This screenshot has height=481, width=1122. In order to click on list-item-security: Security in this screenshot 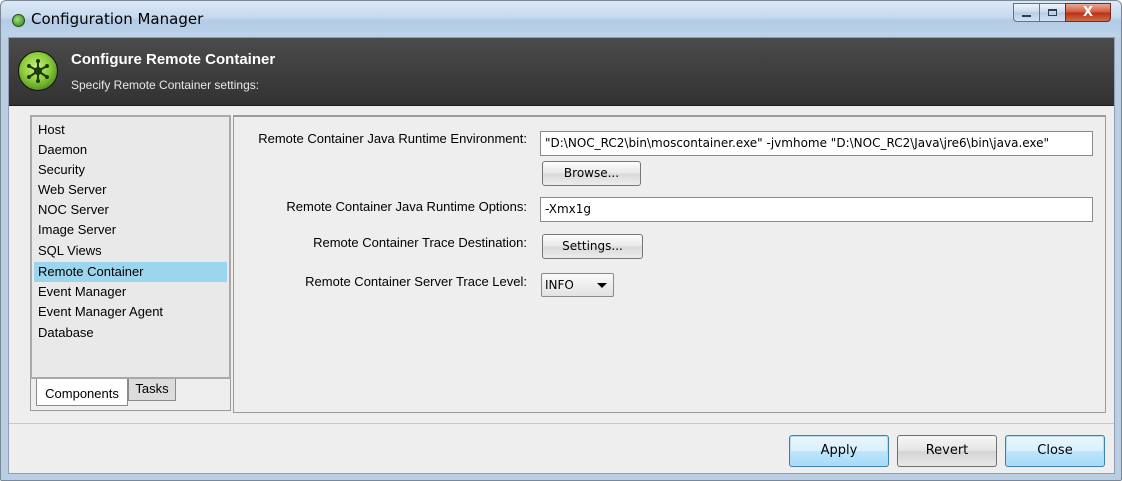, I will do `click(128, 170)`.